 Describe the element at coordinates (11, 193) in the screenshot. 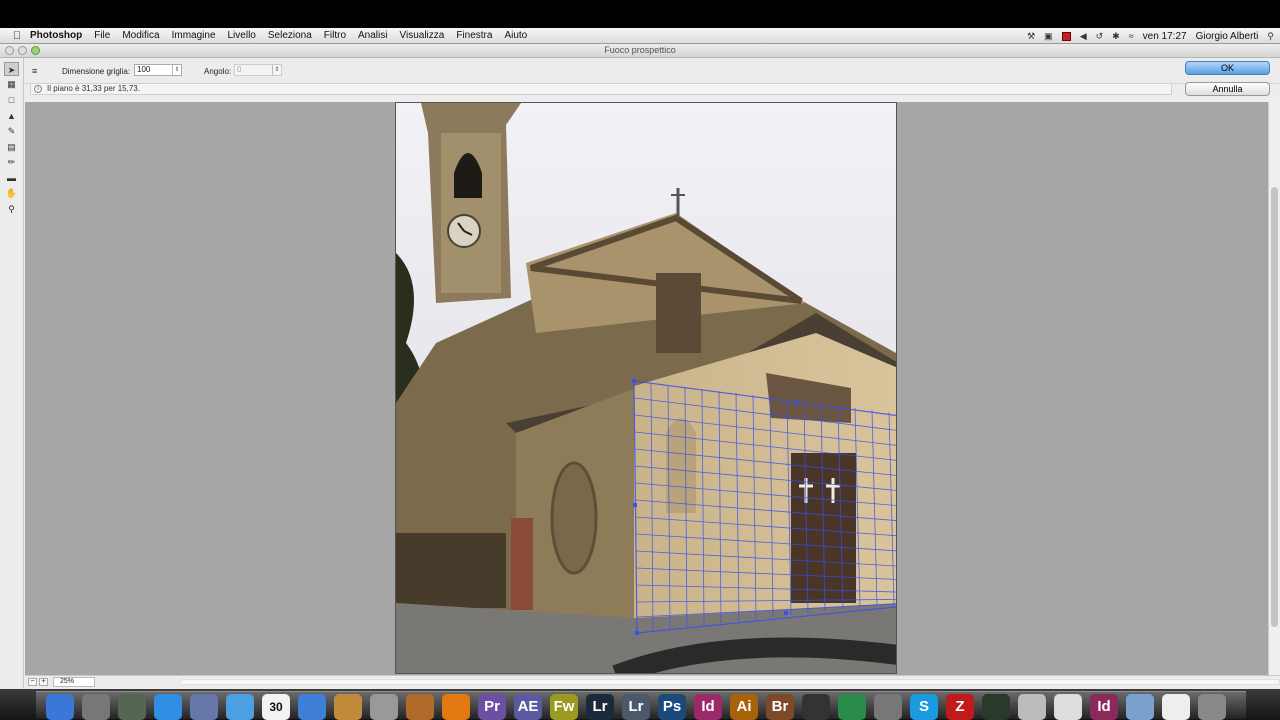

I see `hand-tool-icon: ✋` at that location.